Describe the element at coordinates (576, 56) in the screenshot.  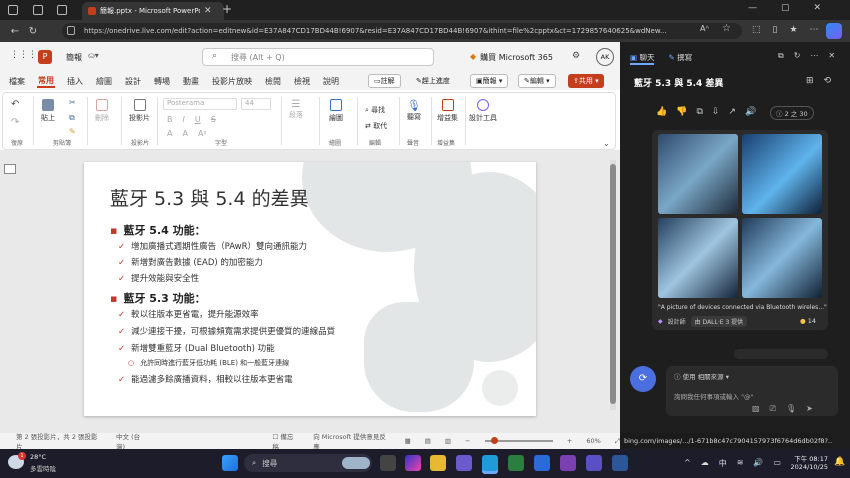
I see `settings-gear-icon: ⚙` at that location.